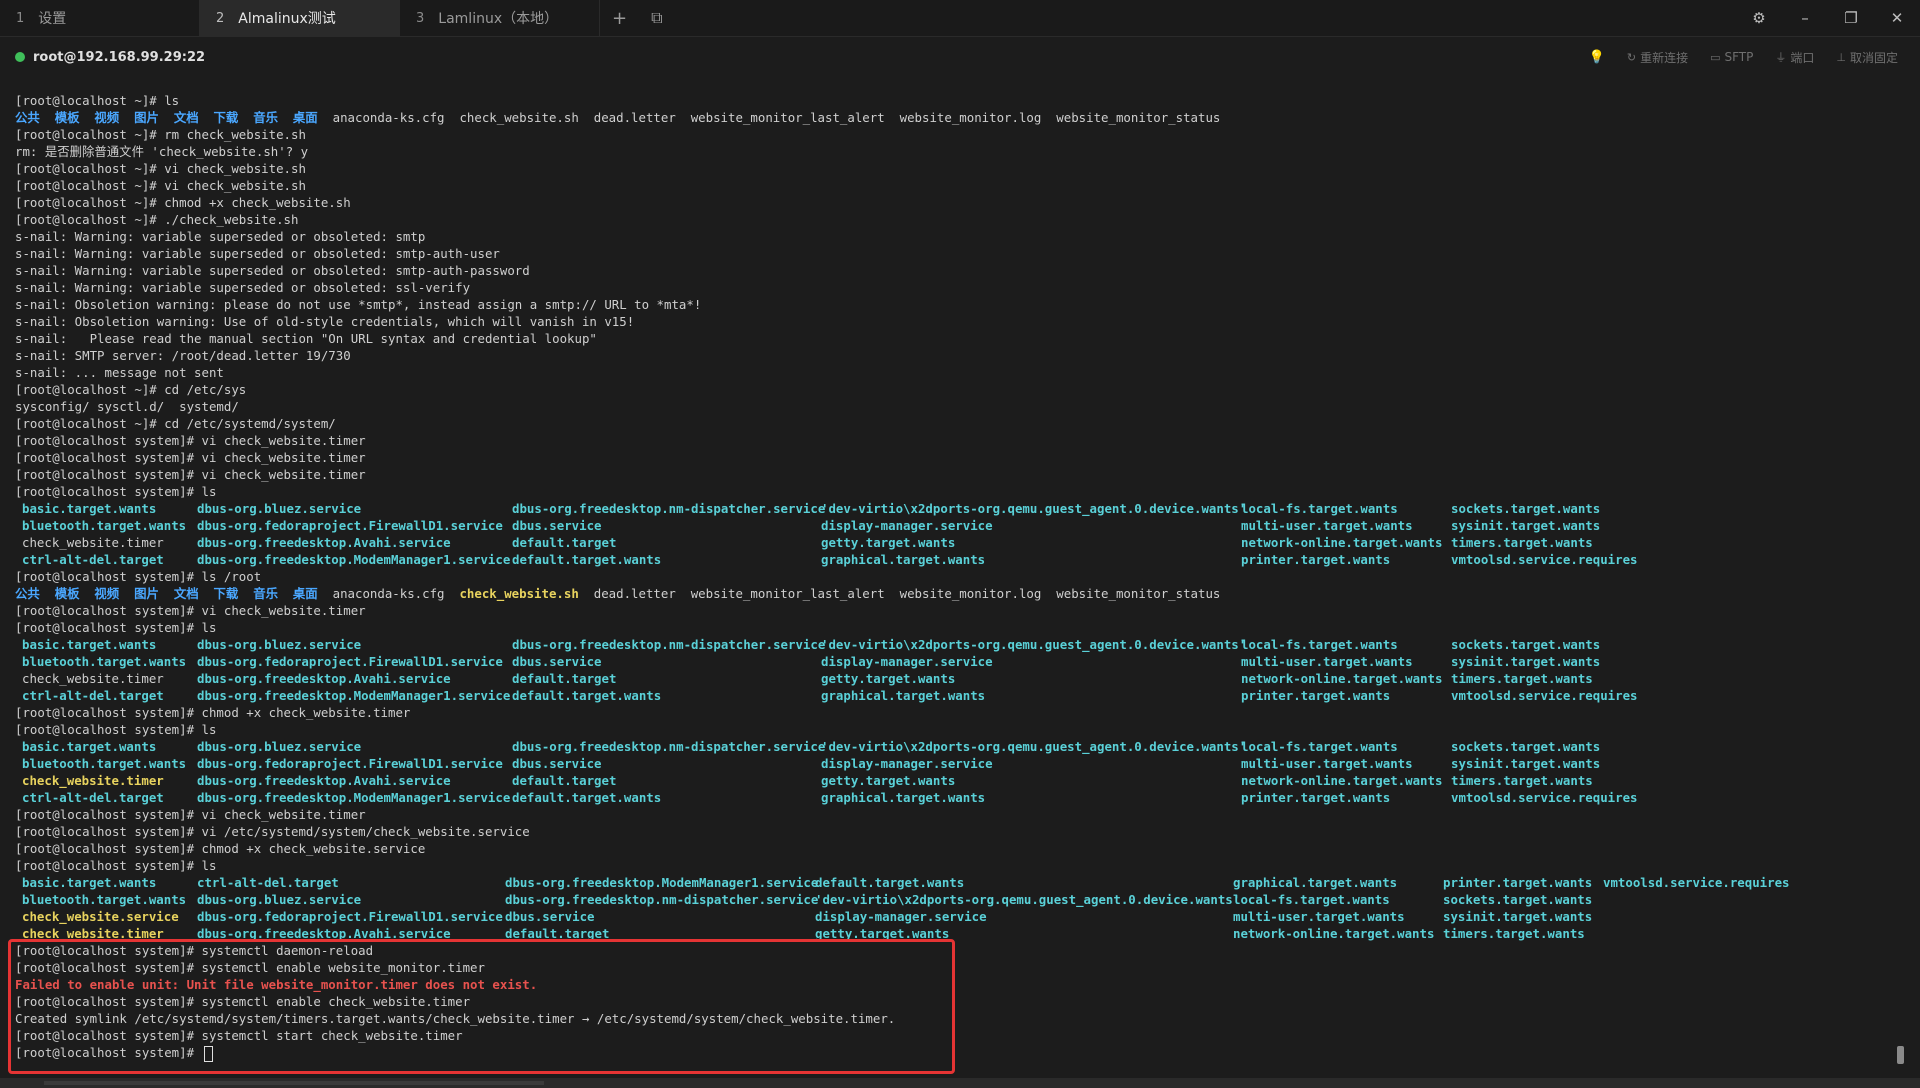  Describe the element at coordinates (93, 678) in the screenshot. I see `ls-entry: check_website.timer` at that location.